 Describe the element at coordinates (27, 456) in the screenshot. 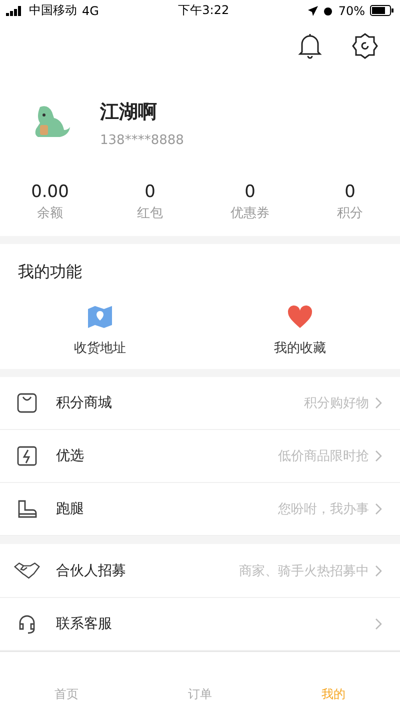

I see `bolt-icon` at that location.